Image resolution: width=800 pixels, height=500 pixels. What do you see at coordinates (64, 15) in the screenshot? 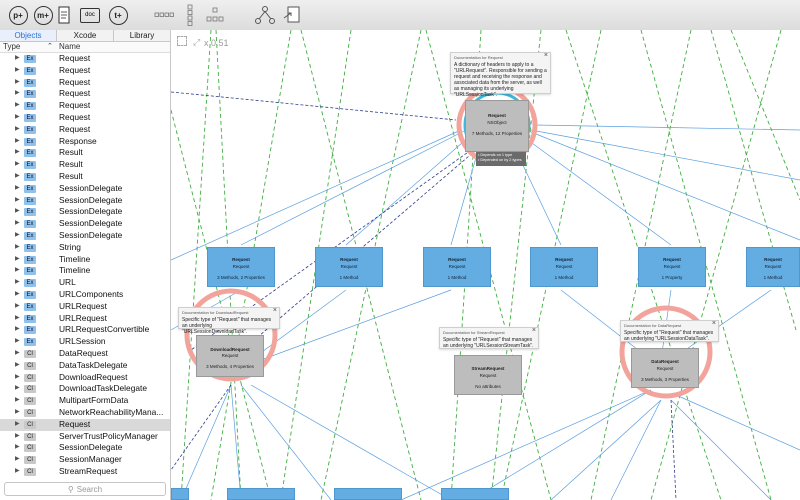
I see `document-icon` at bounding box center [64, 15].